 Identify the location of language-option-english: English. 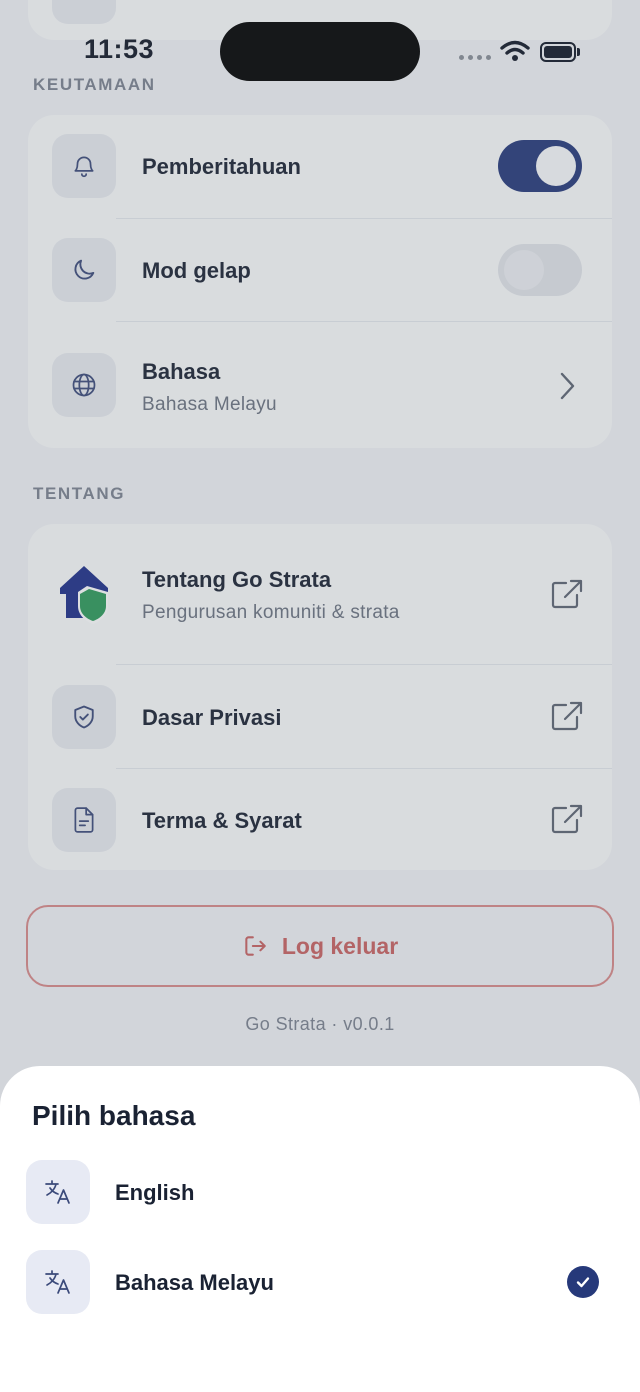
(320, 1192).